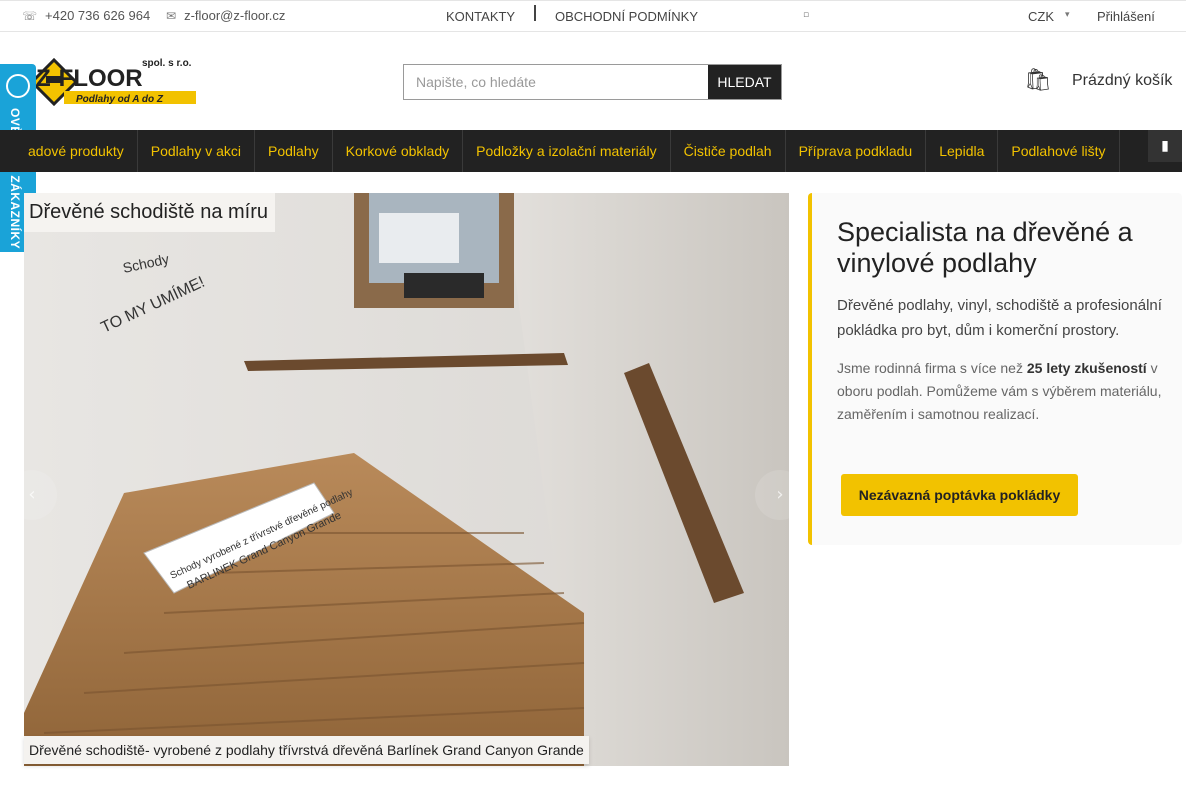 Image resolution: width=1200 pixels, height=800 pixels. Describe the element at coordinates (556, 82) in the screenshot. I see `search-input` at that location.